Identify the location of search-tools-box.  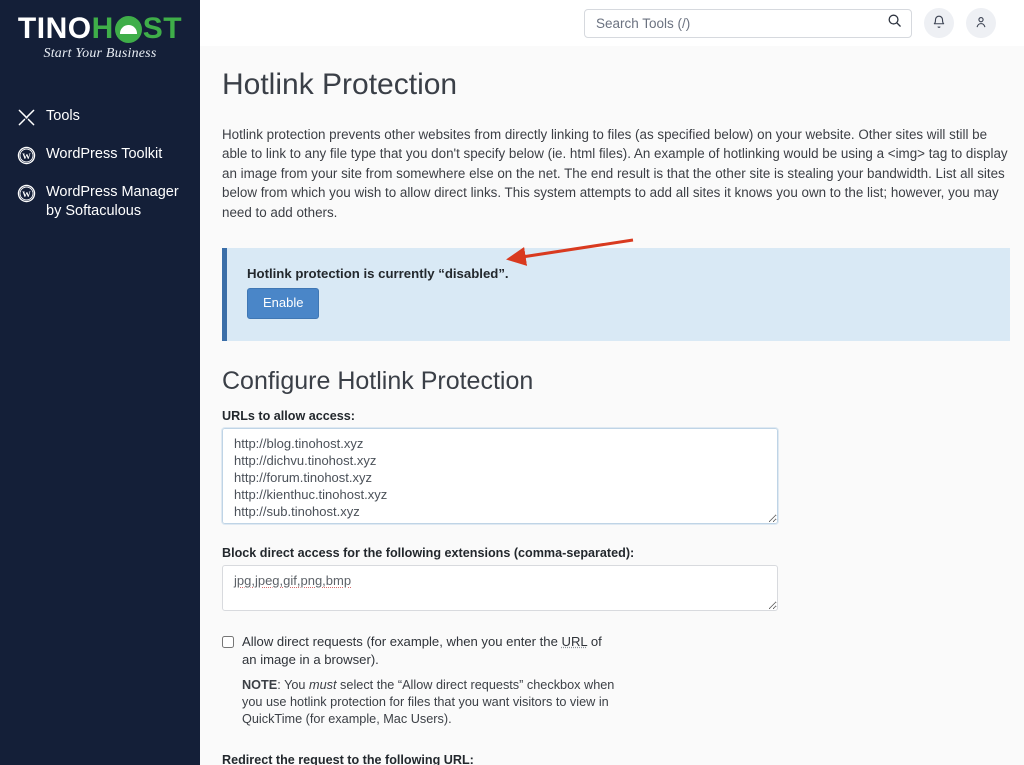
(748, 23).